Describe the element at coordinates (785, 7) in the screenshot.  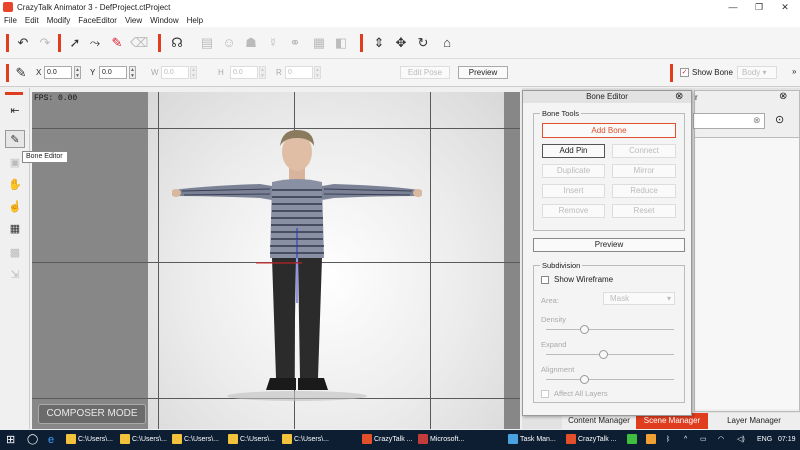
I see `close-window-button: ✕` at that location.